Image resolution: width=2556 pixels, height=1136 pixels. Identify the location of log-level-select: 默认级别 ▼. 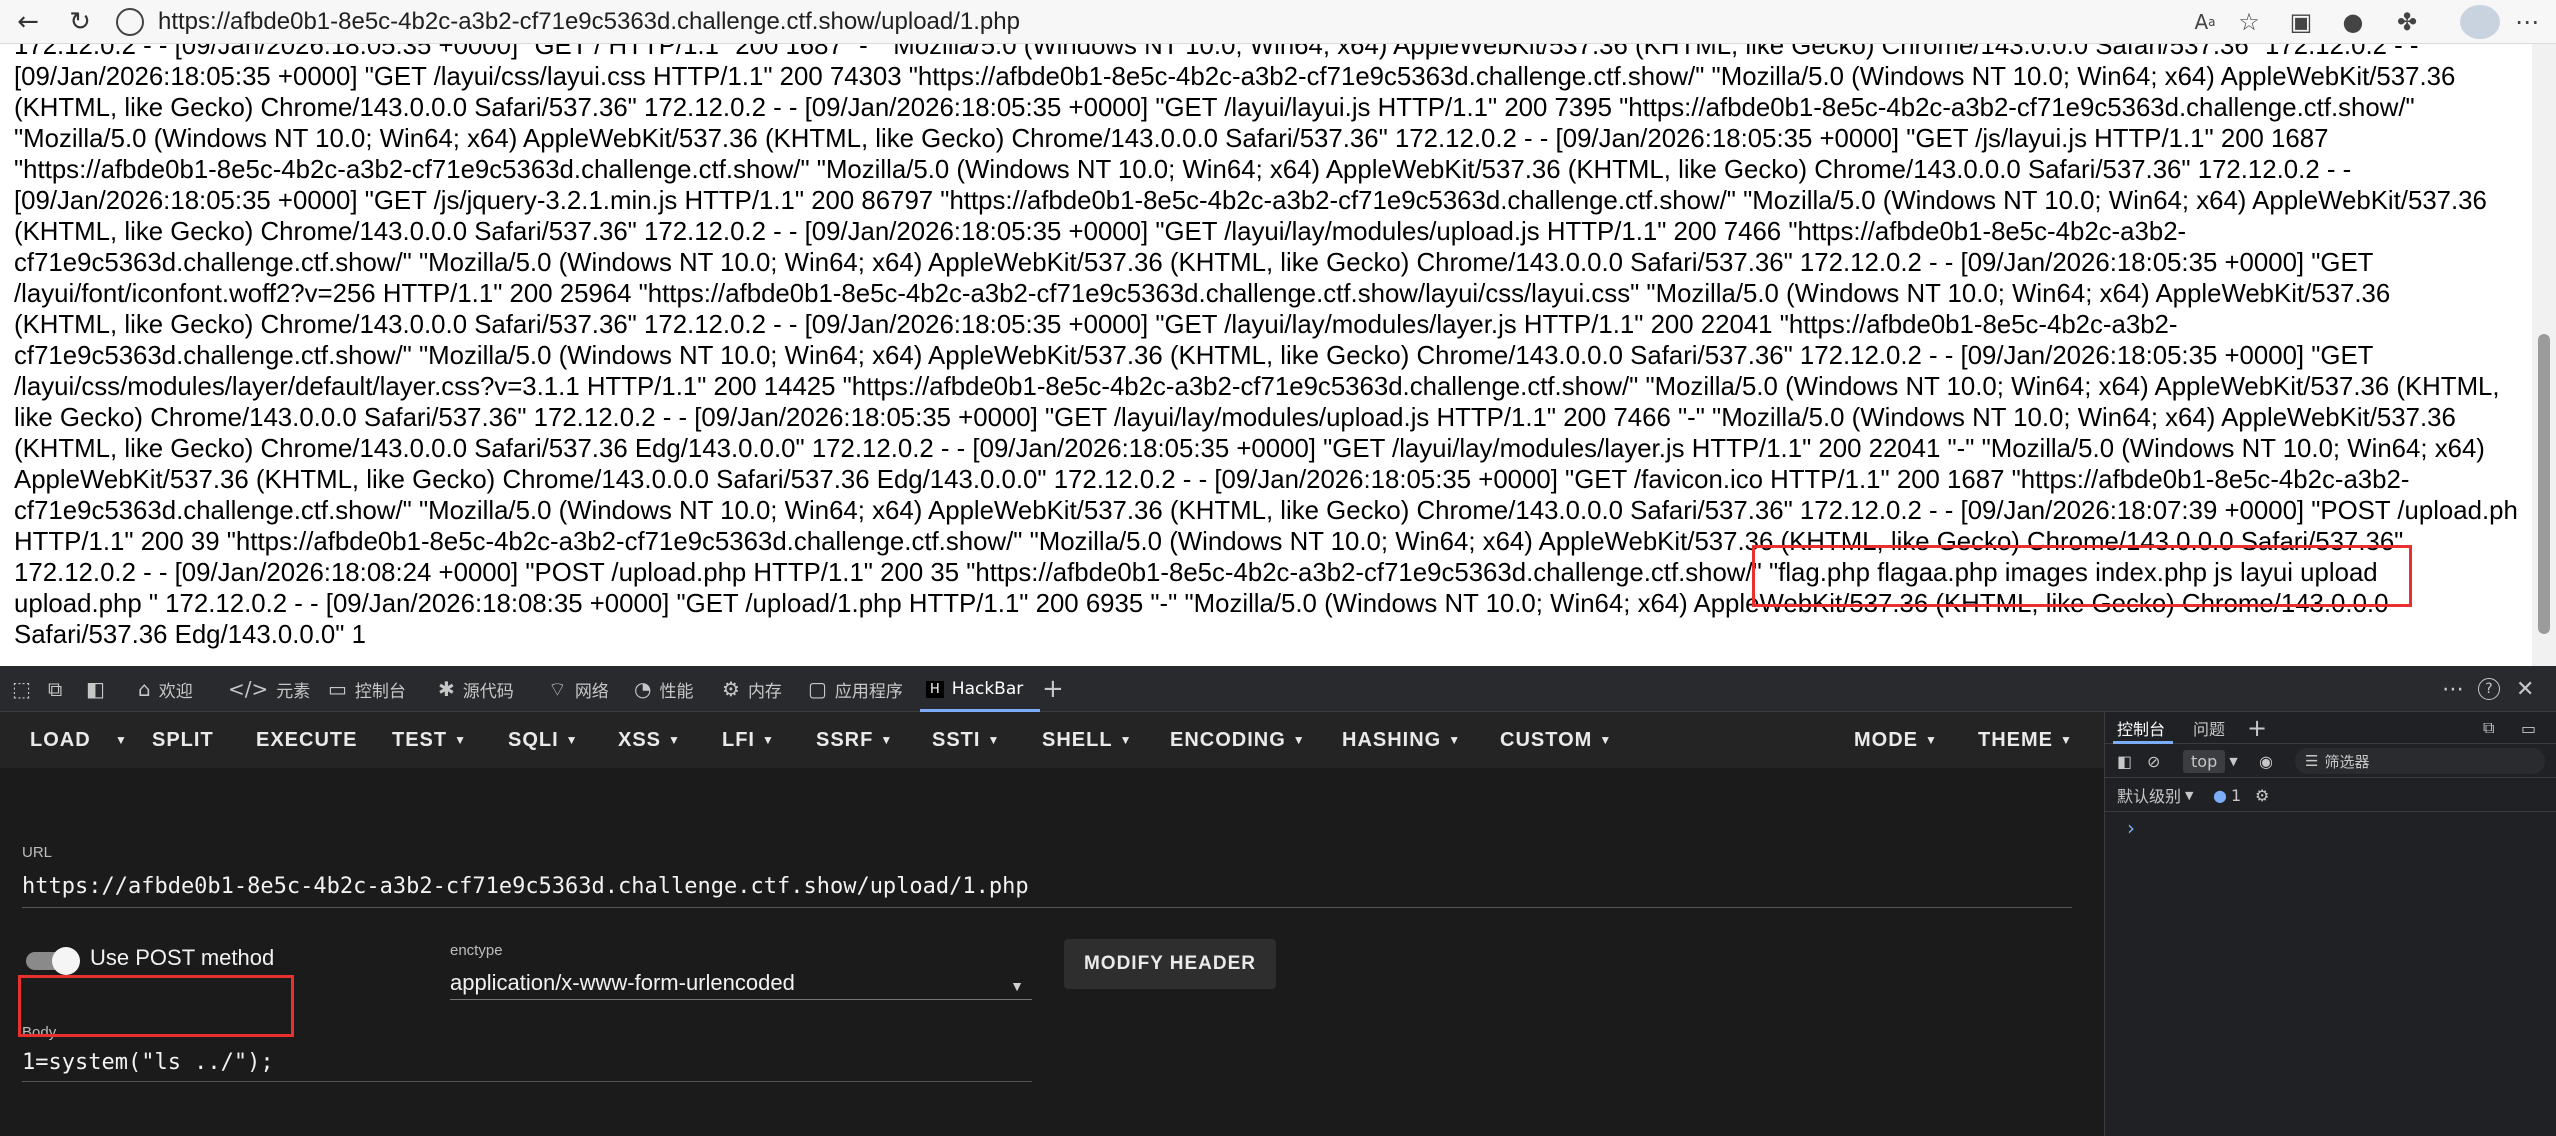
(2155, 795).